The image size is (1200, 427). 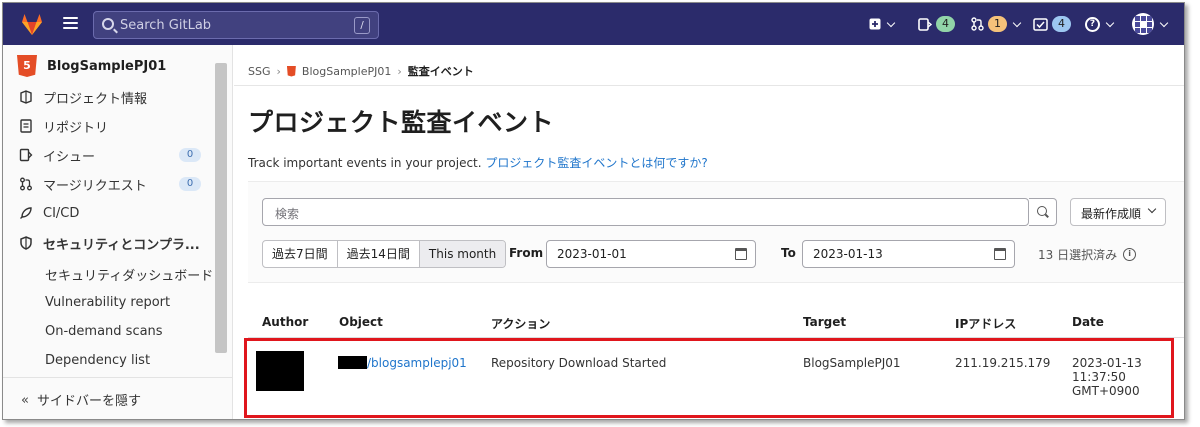 What do you see at coordinates (379, 254) in the screenshot?
I see `range-last-14-days-button: 過去14日間` at bounding box center [379, 254].